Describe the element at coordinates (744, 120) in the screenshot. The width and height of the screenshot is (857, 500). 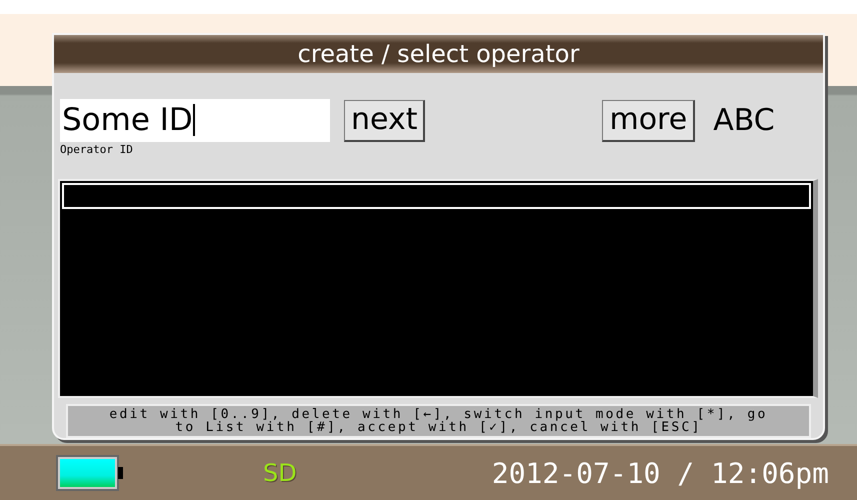
I see `input-mode: ABC` at that location.